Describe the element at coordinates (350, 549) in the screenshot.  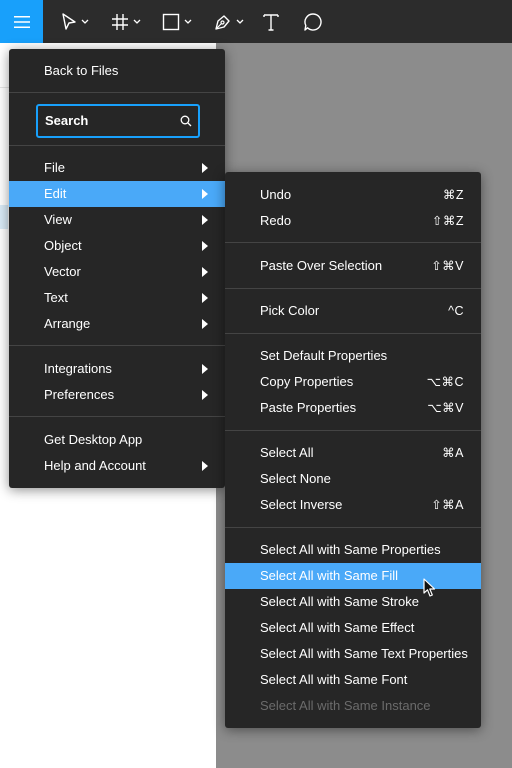
I see `menu-item-label: Select All with Same Properties` at that location.